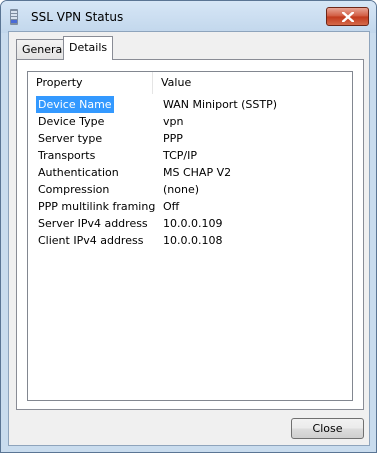 This screenshot has height=453, width=377. I want to click on column-header-property: Property, so click(90, 83).